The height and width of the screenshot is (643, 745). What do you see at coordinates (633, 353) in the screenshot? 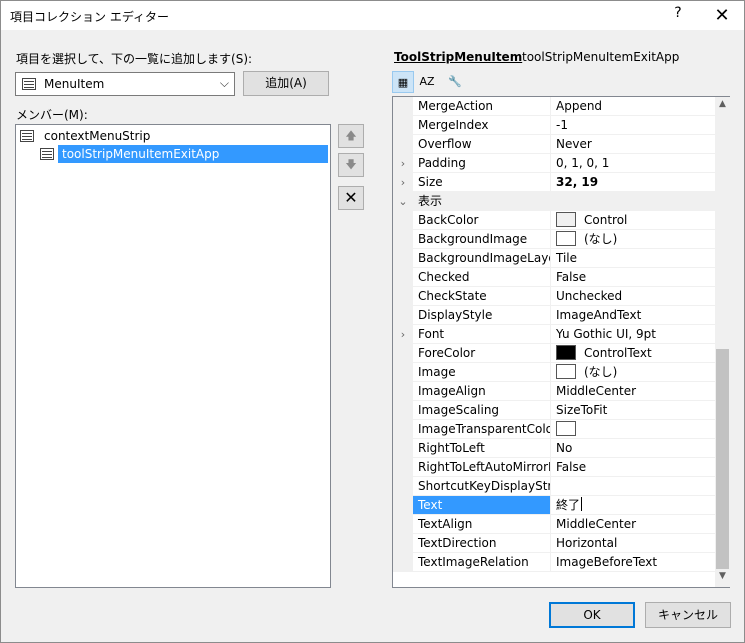
I see `property-value: ControlText` at bounding box center [633, 353].